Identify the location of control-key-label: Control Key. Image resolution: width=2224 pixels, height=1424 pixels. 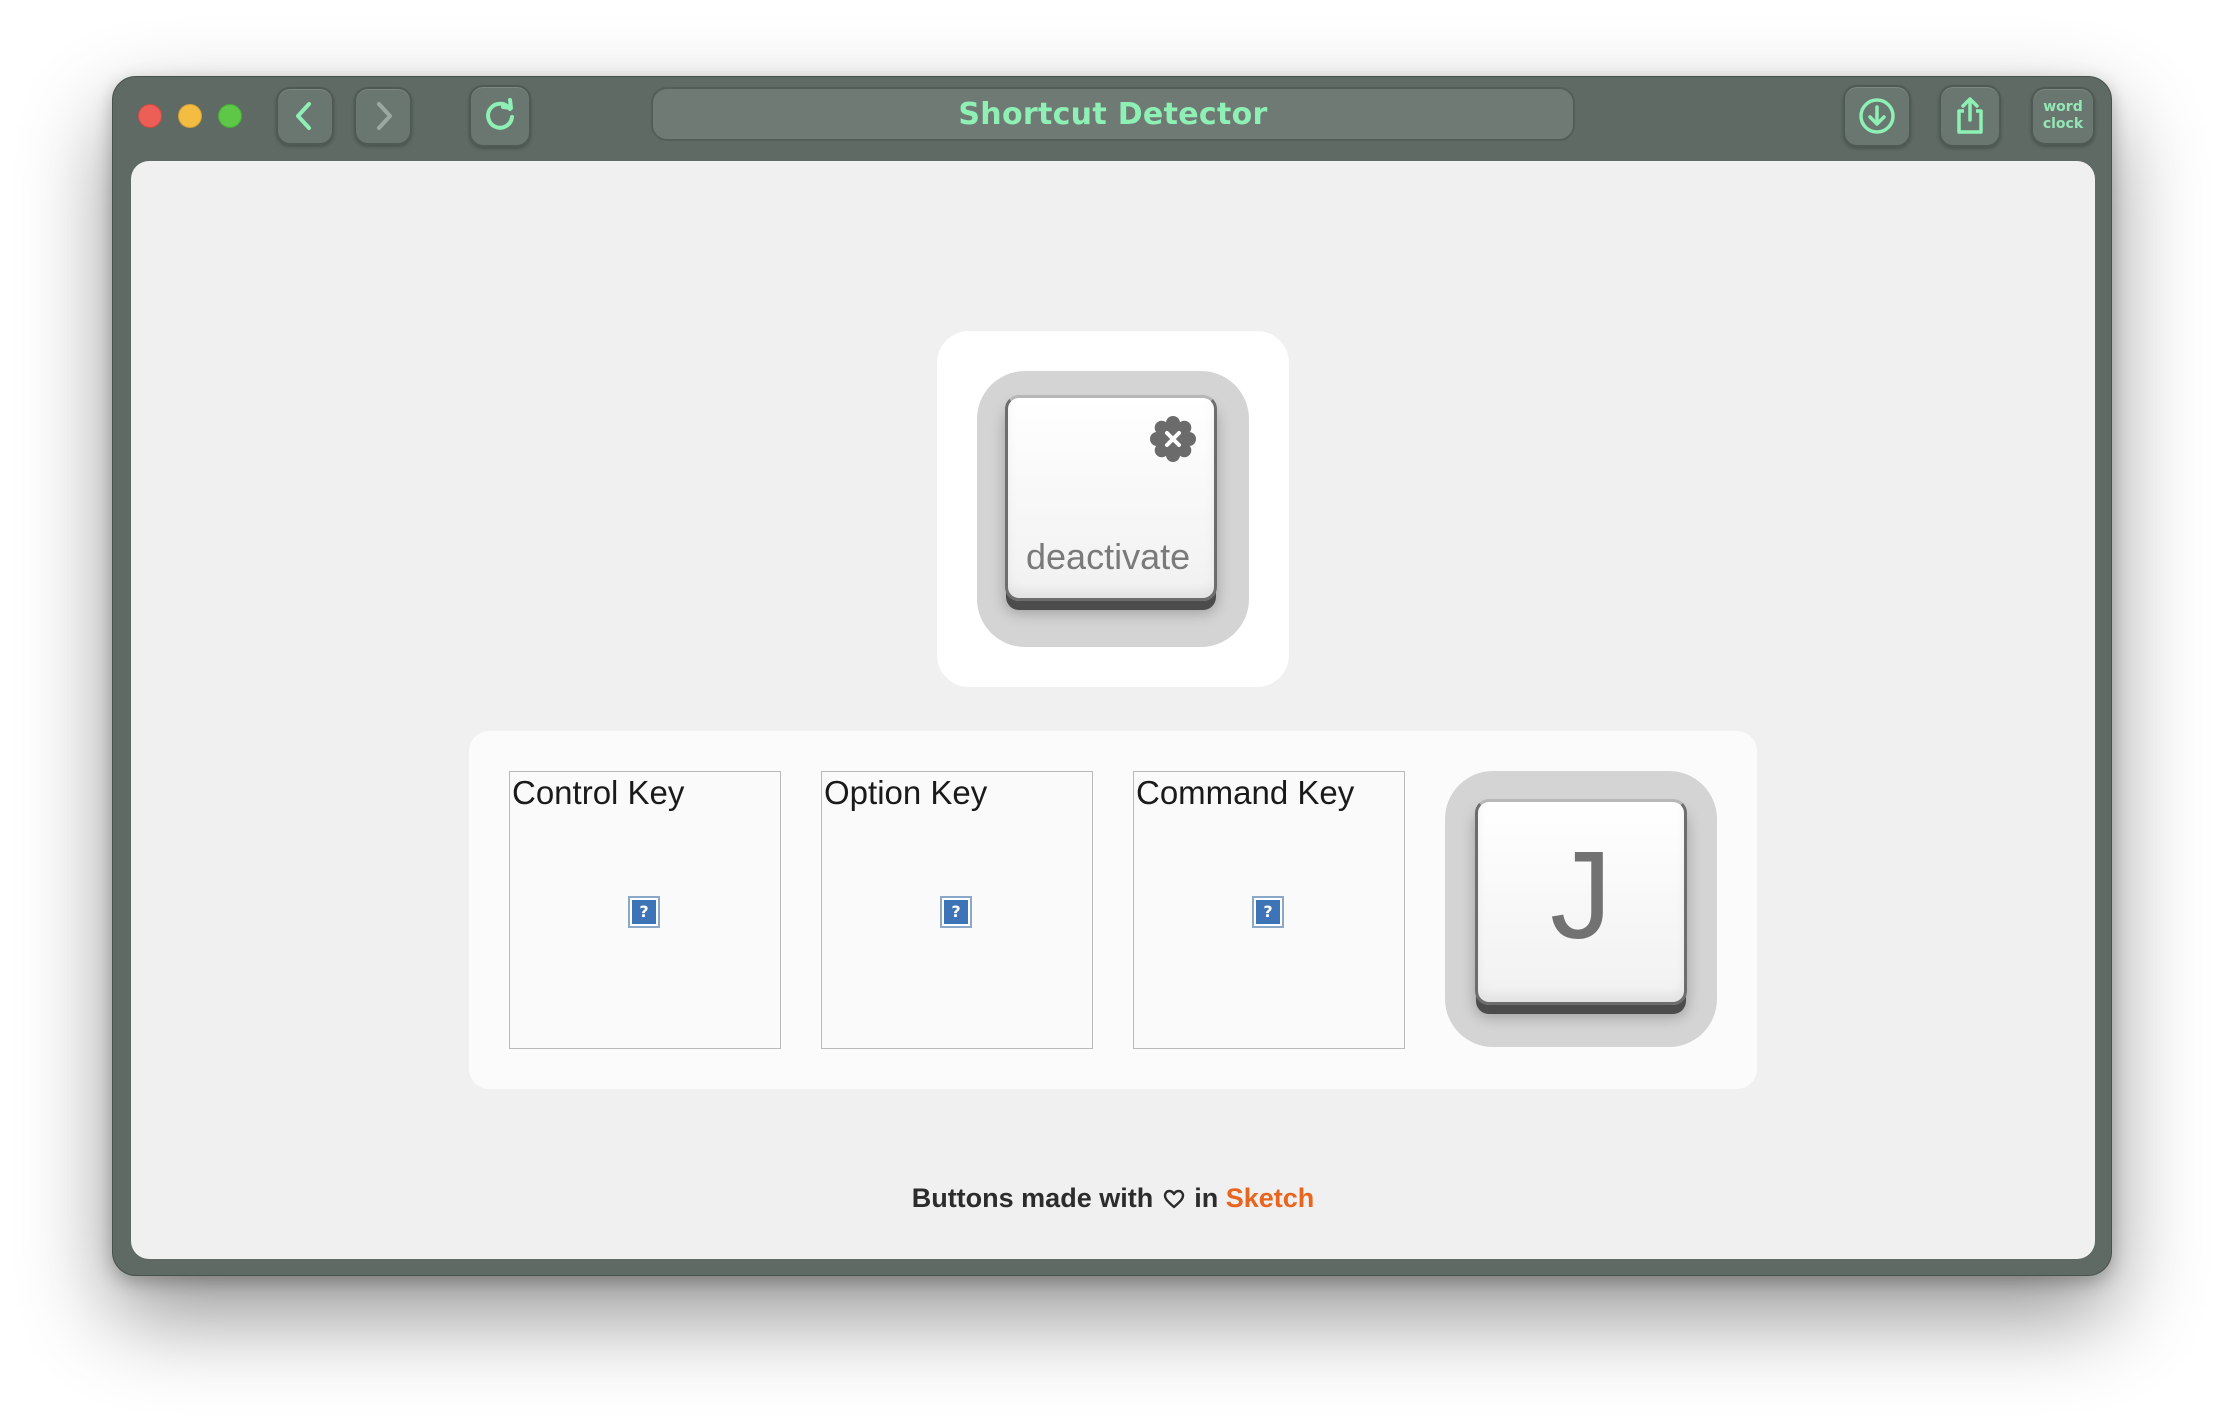
(598, 792).